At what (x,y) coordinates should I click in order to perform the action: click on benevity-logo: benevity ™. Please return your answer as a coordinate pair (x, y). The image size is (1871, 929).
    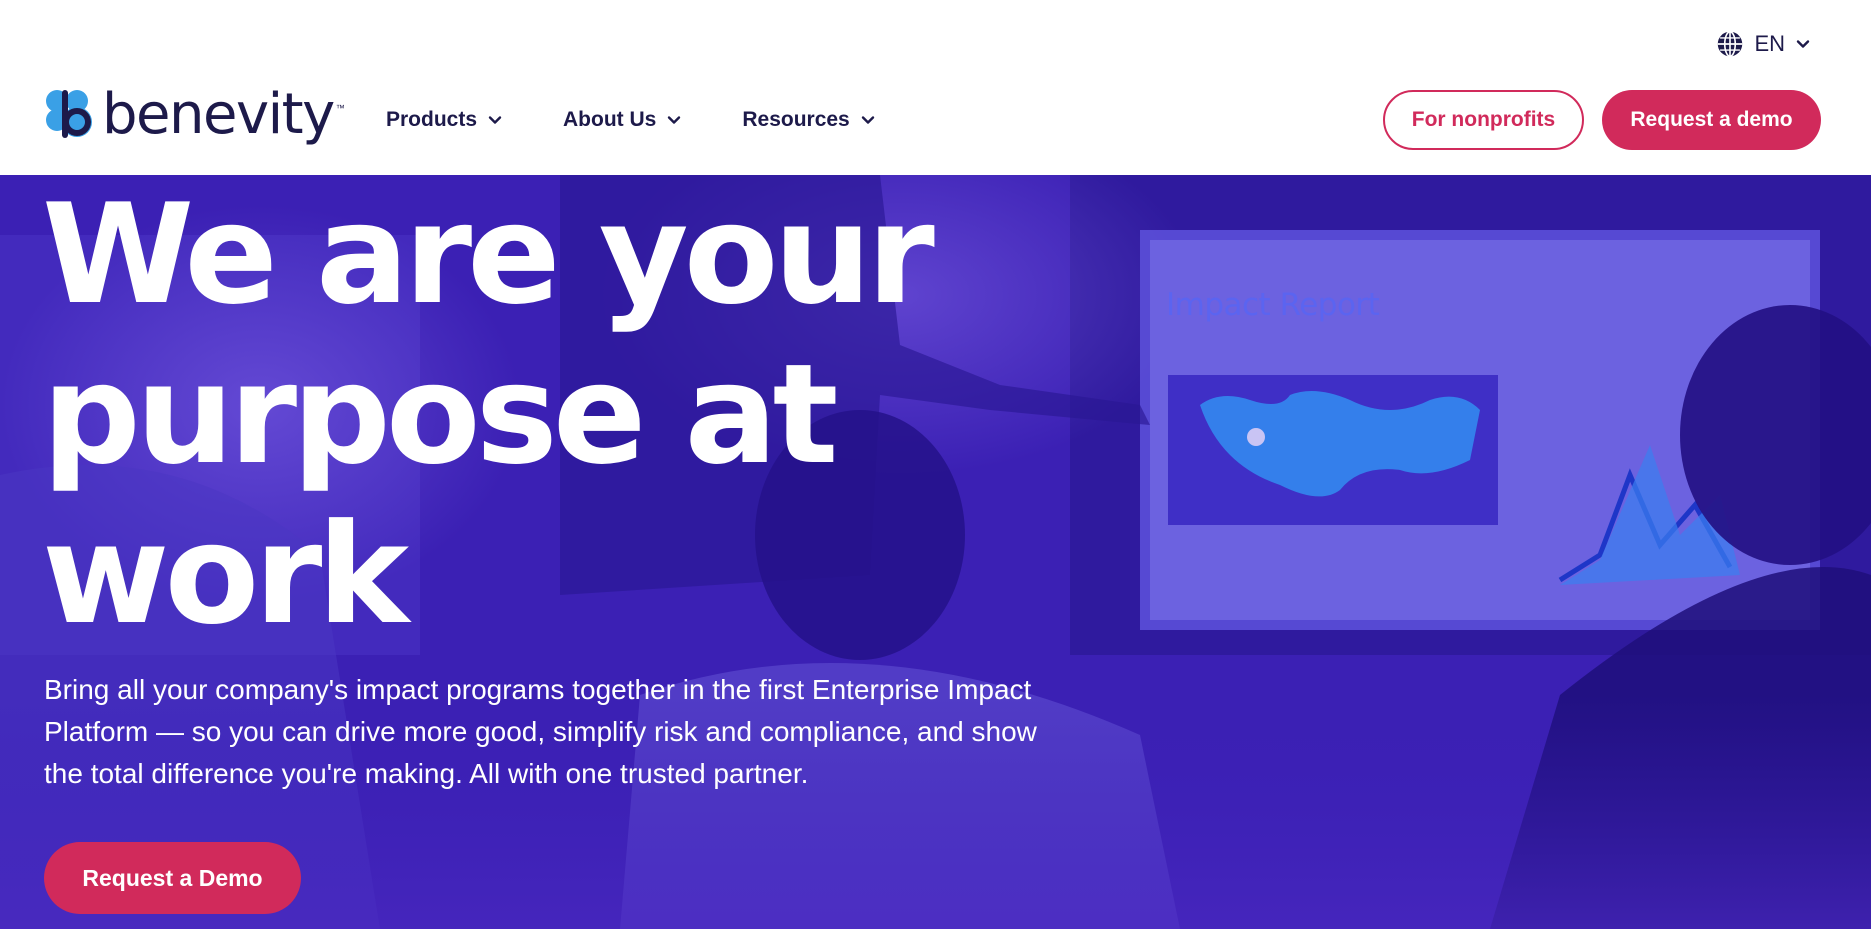
    Looking at the image, I should click on (194, 114).